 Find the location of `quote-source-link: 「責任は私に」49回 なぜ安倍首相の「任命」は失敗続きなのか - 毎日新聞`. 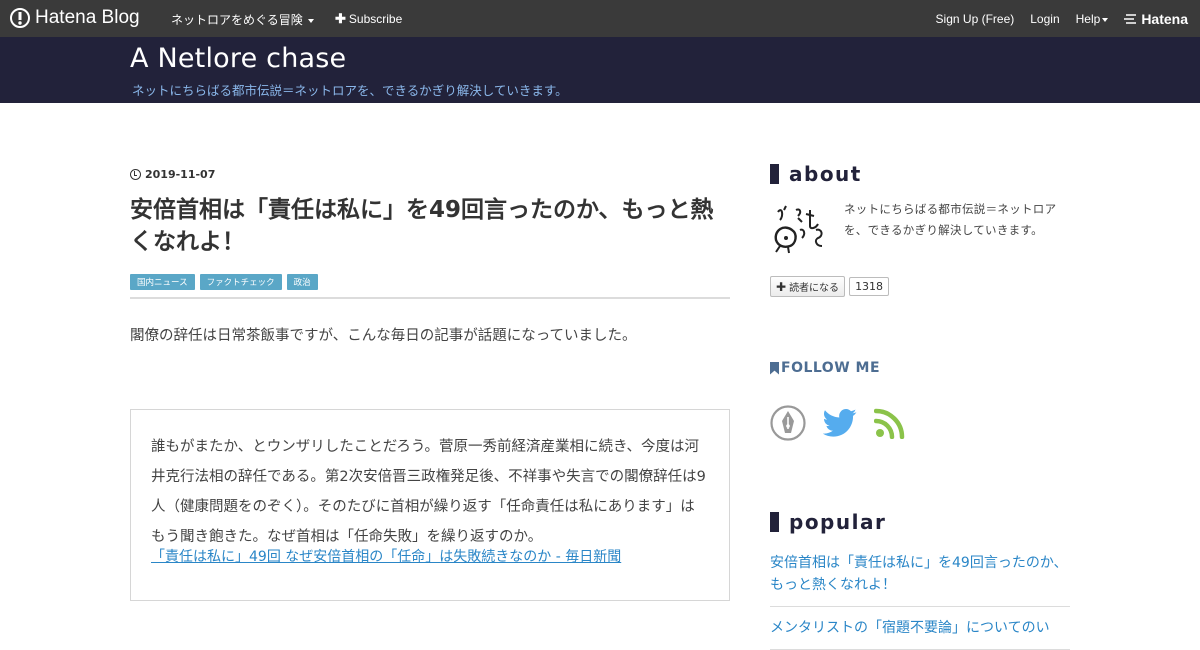

quote-source-link: 「責任は私に」49回 なぜ安倍首相の「任命」は失敗続きなのか - 毎日新聞 is located at coordinates (430, 557).